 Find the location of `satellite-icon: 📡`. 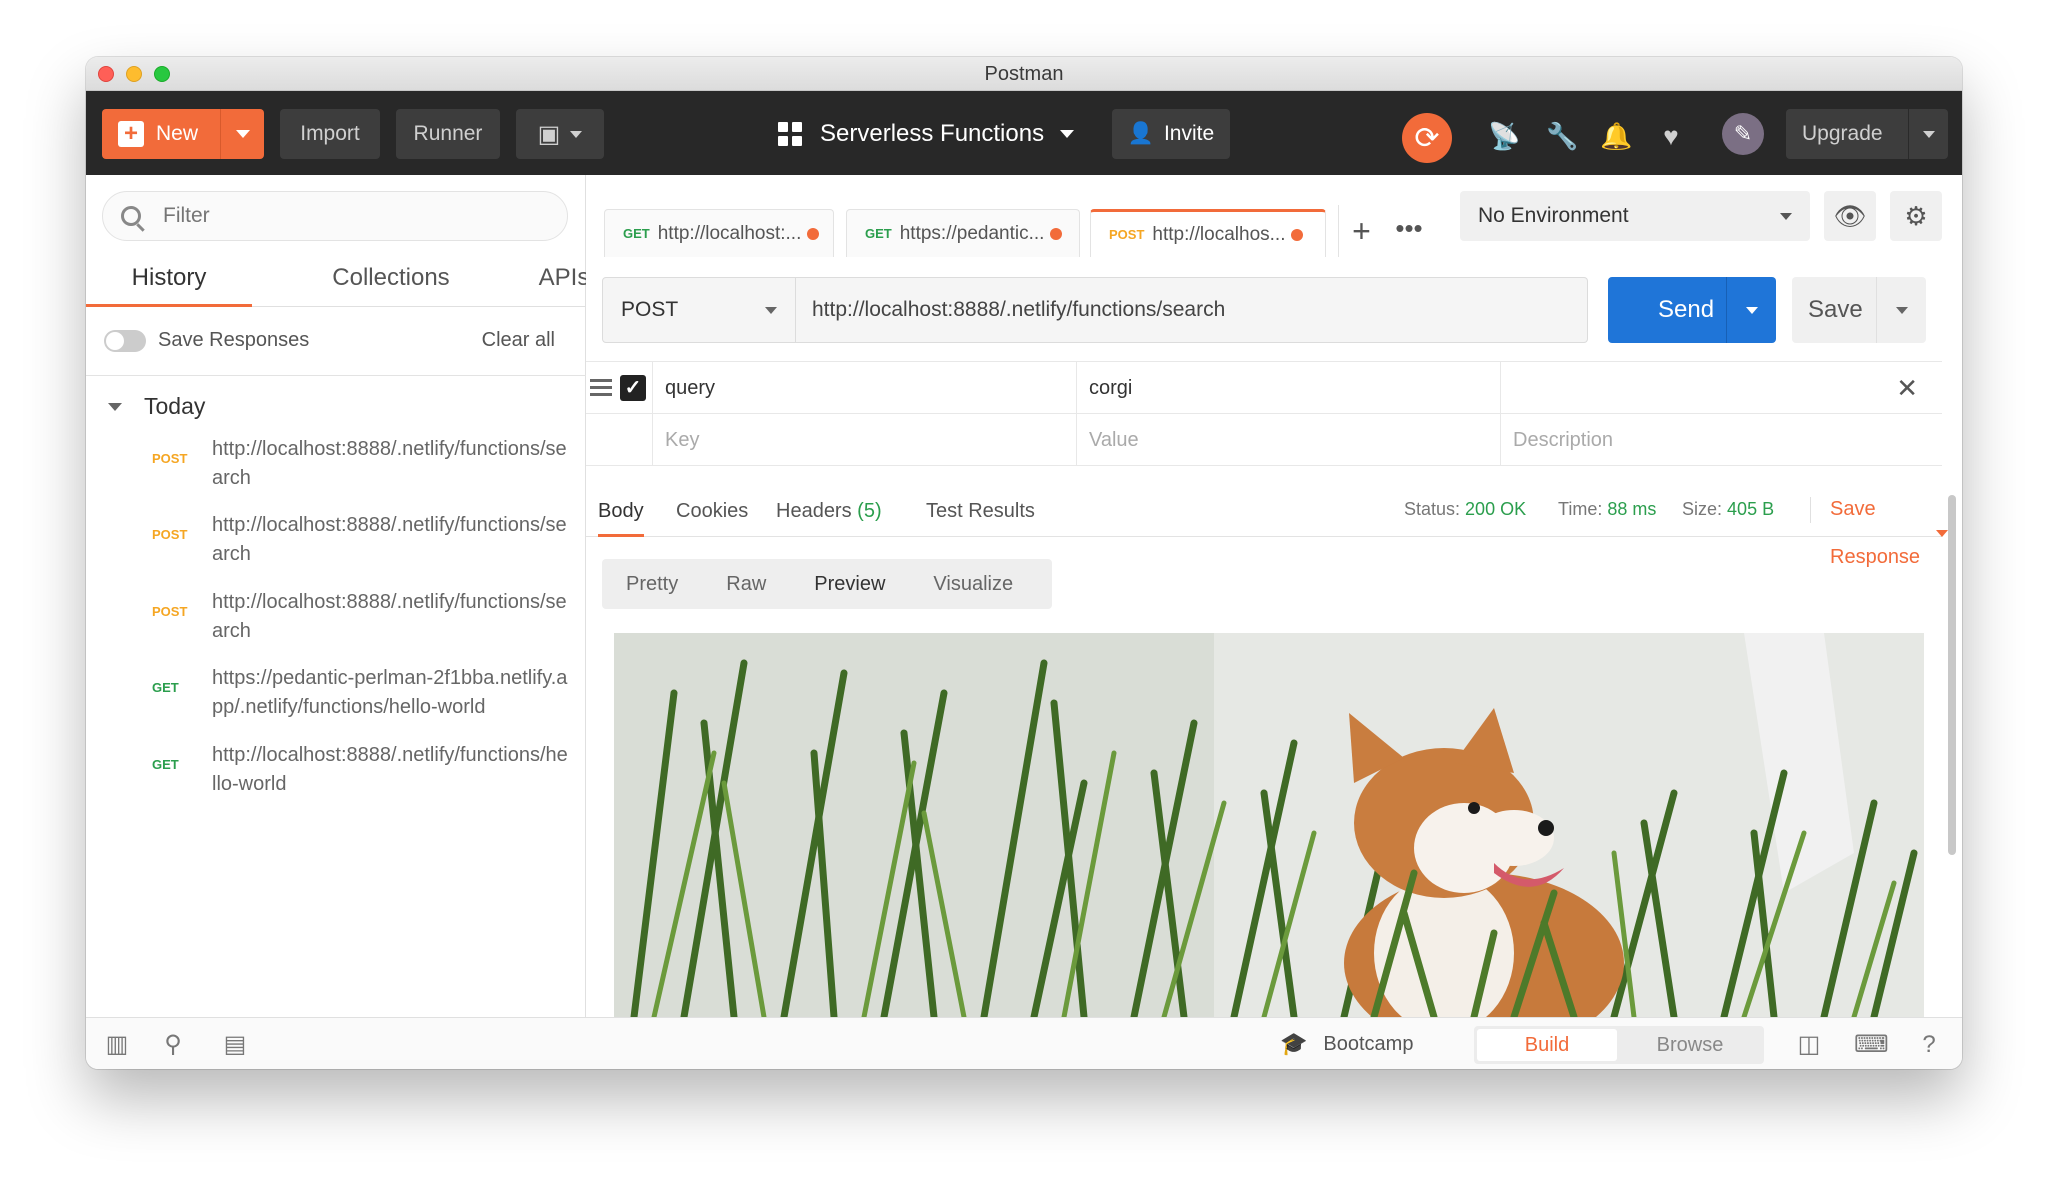

satellite-icon: 📡 is located at coordinates (1504, 136).